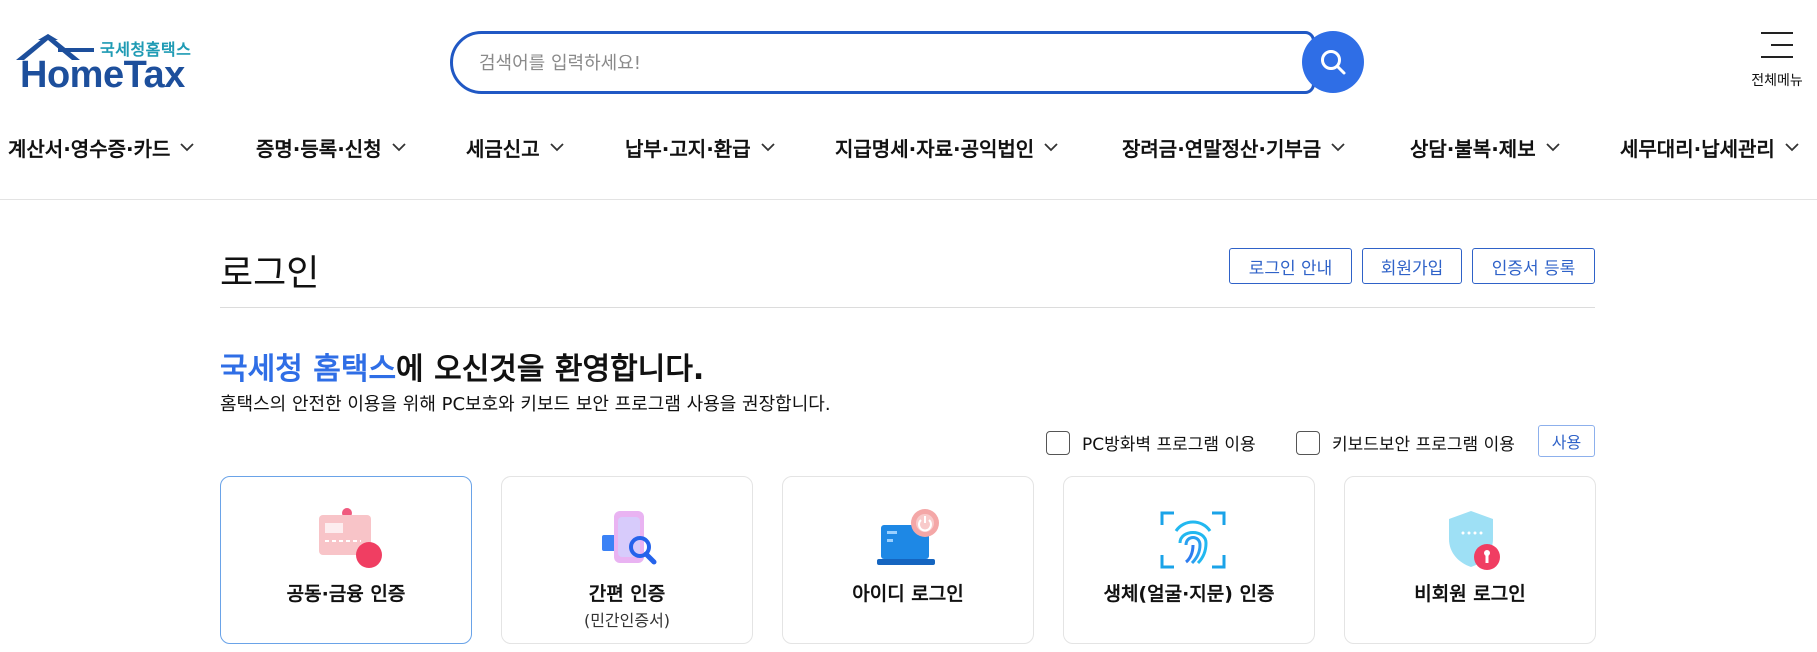 Image resolution: width=1817 pixels, height=652 pixels. I want to click on nav-item-label: 지급명세·자료·공익법인, so click(935, 149).